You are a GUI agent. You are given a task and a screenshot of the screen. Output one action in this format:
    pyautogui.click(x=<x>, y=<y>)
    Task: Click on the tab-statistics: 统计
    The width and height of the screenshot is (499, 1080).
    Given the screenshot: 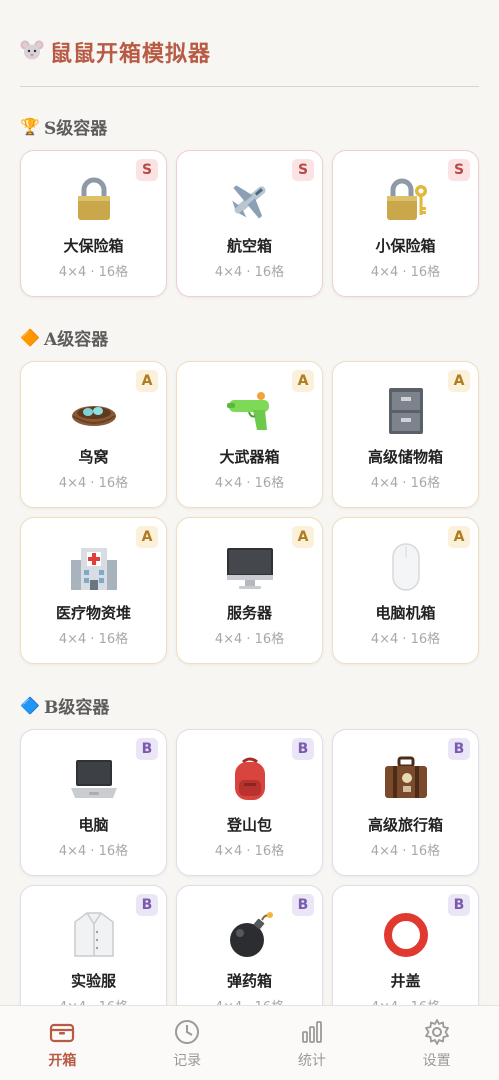 What is the action you would take?
    pyautogui.click(x=312, y=1043)
    